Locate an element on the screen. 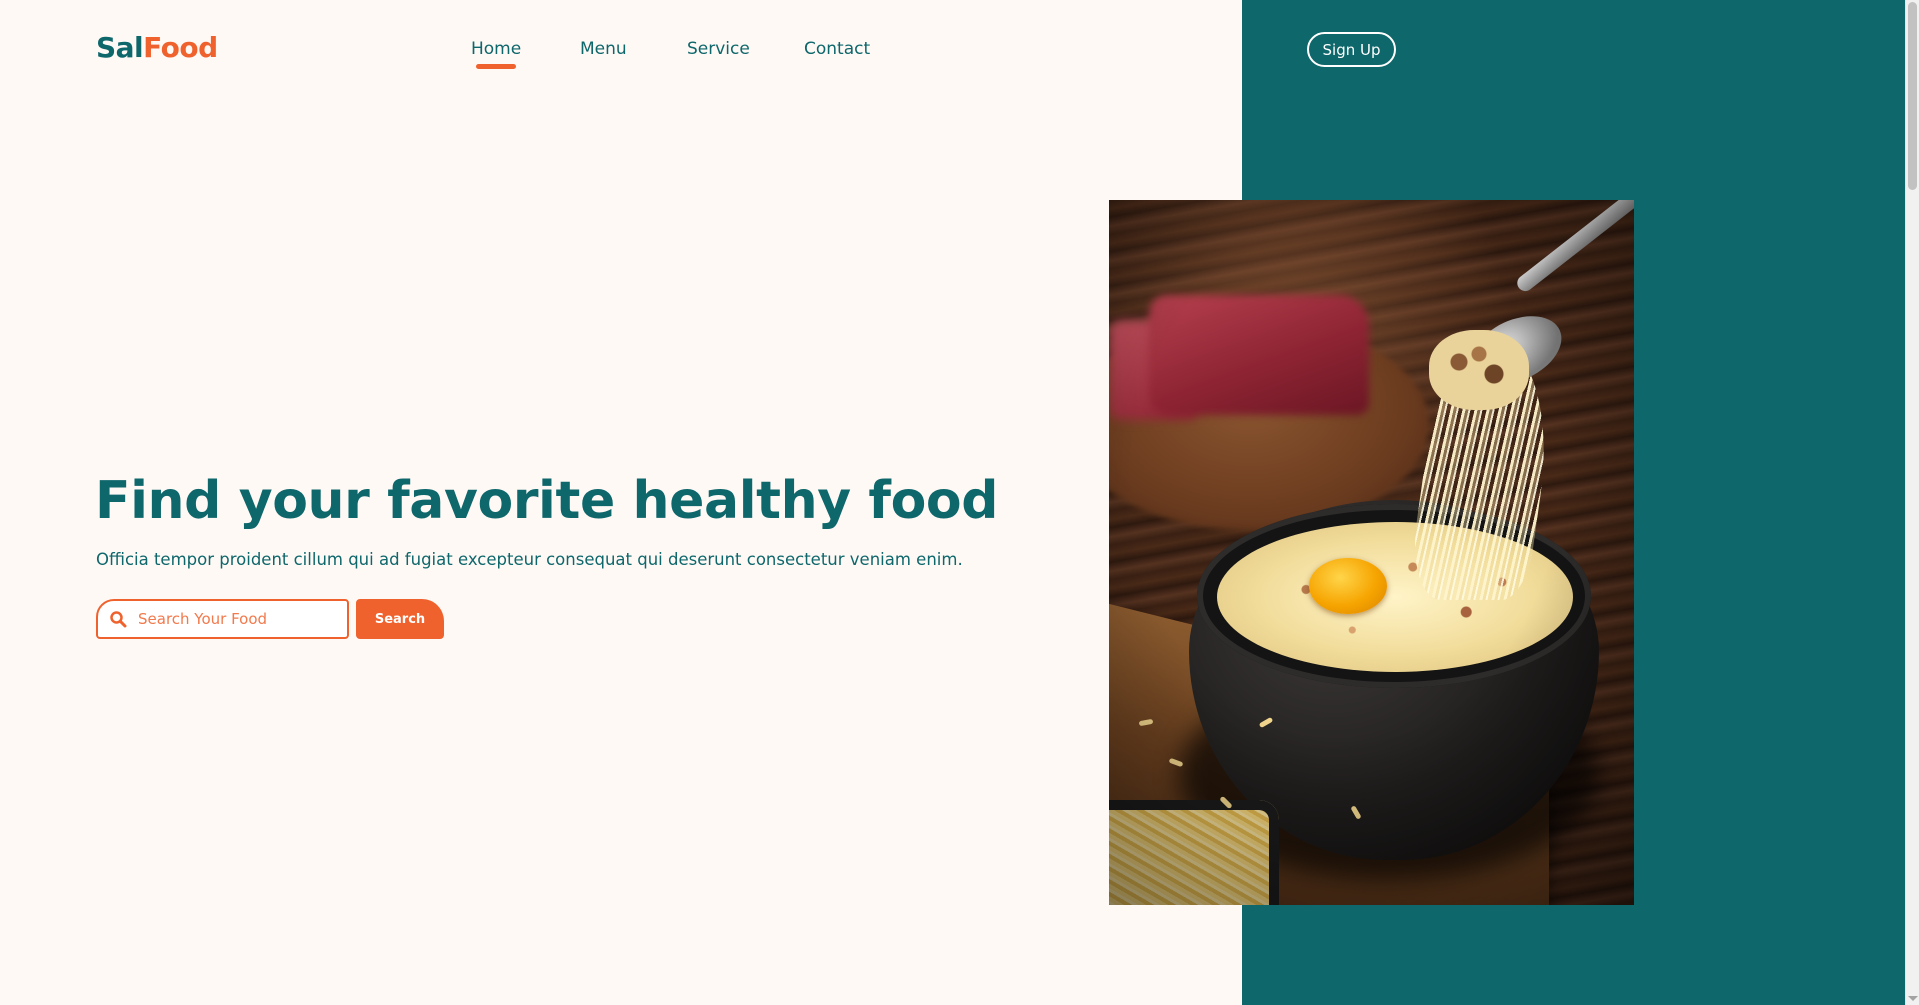  search-box is located at coordinates (222, 619).